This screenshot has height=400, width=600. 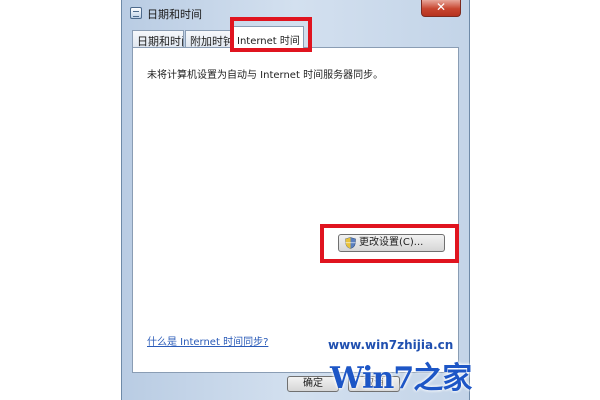 What do you see at coordinates (174, 14) in the screenshot?
I see `window-title: 日期和时间` at bounding box center [174, 14].